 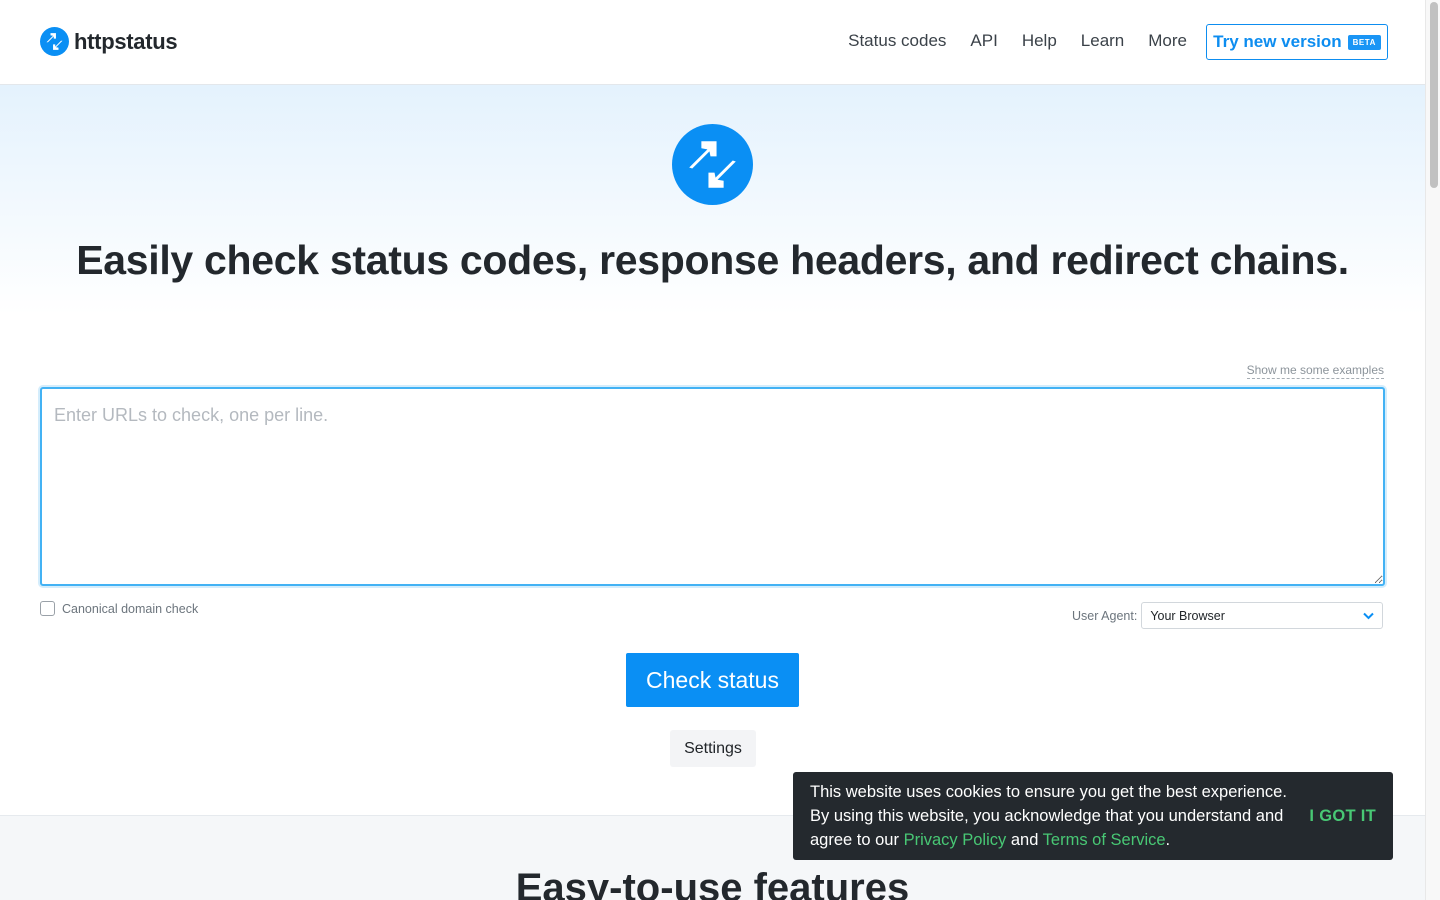 I want to click on user-agent-label: User Agent:, so click(x=1105, y=615).